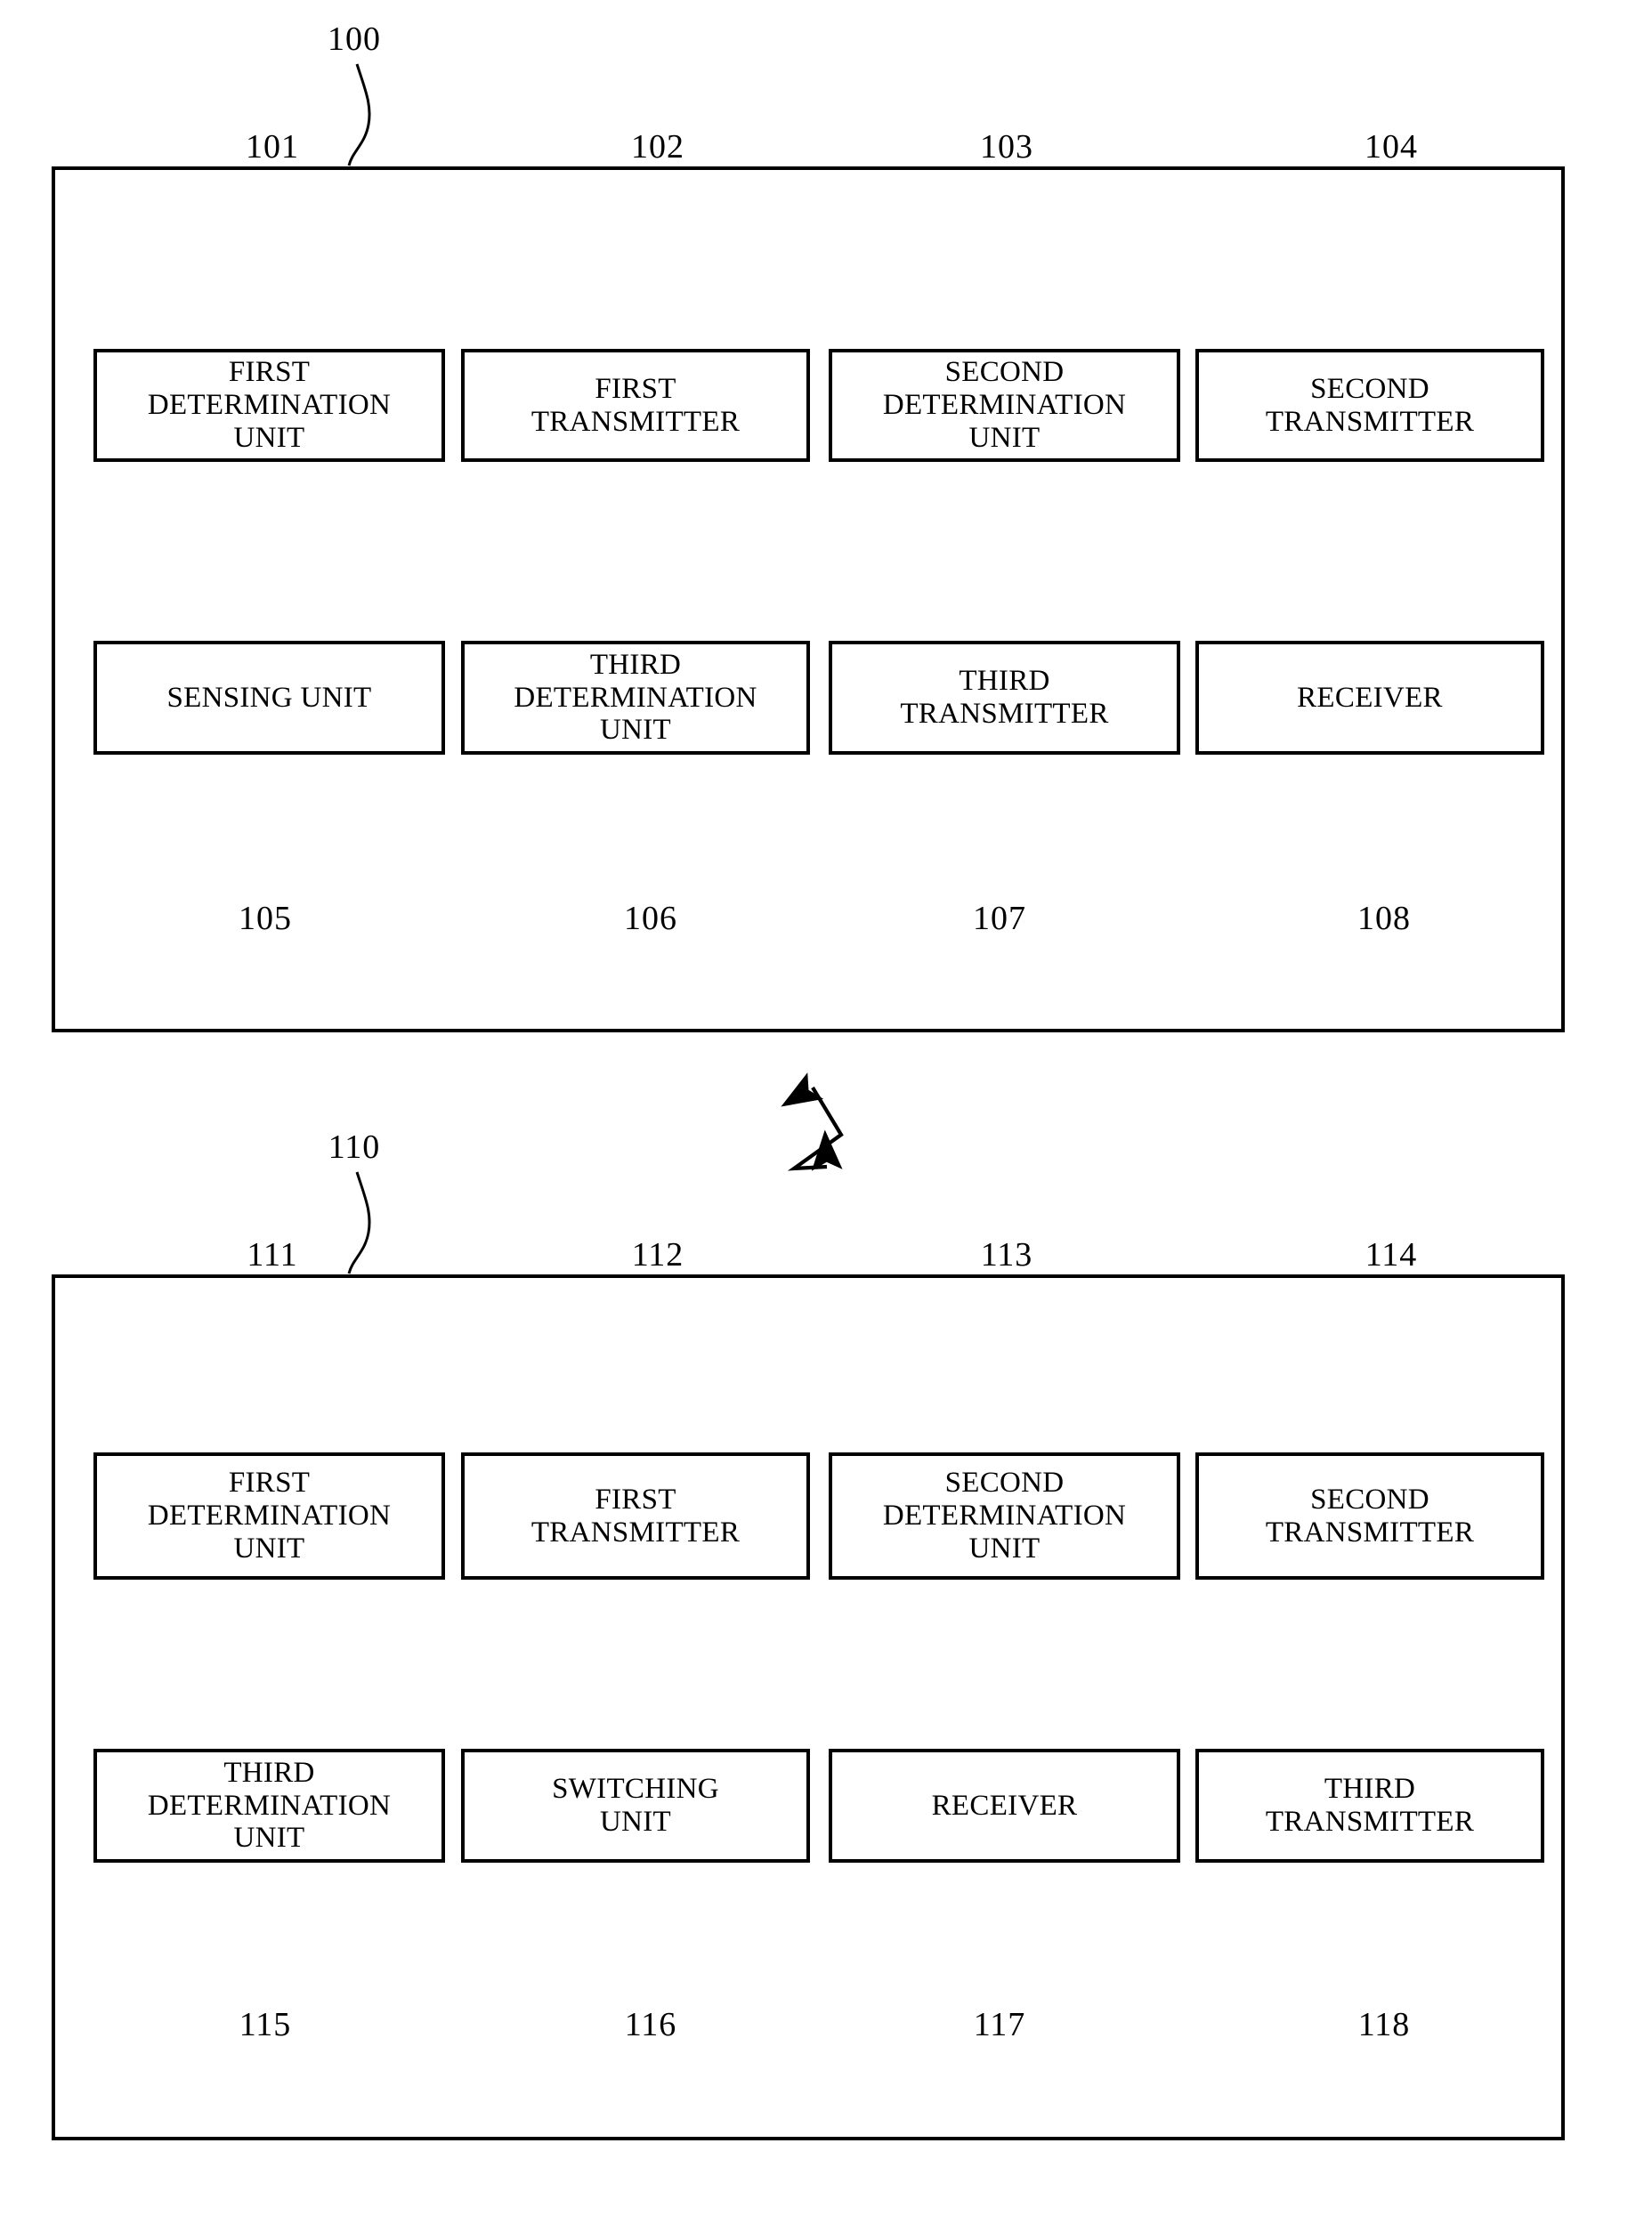  What do you see at coordinates (999, 918) in the screenshot?
I see `ref-numeral-107: 107` at bounding box center [999, 918].